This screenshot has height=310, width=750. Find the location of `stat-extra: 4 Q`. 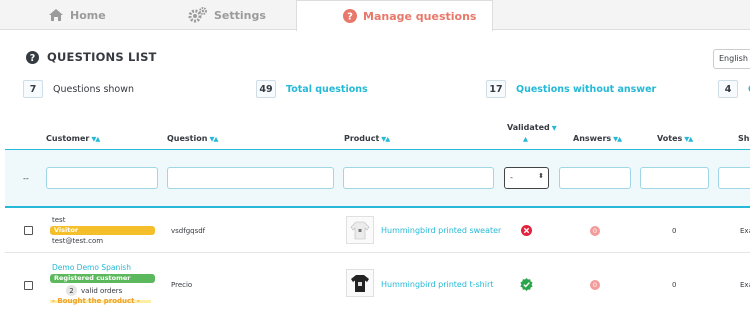

stat-extra: 4 Q is located at coordinates (734, 89).